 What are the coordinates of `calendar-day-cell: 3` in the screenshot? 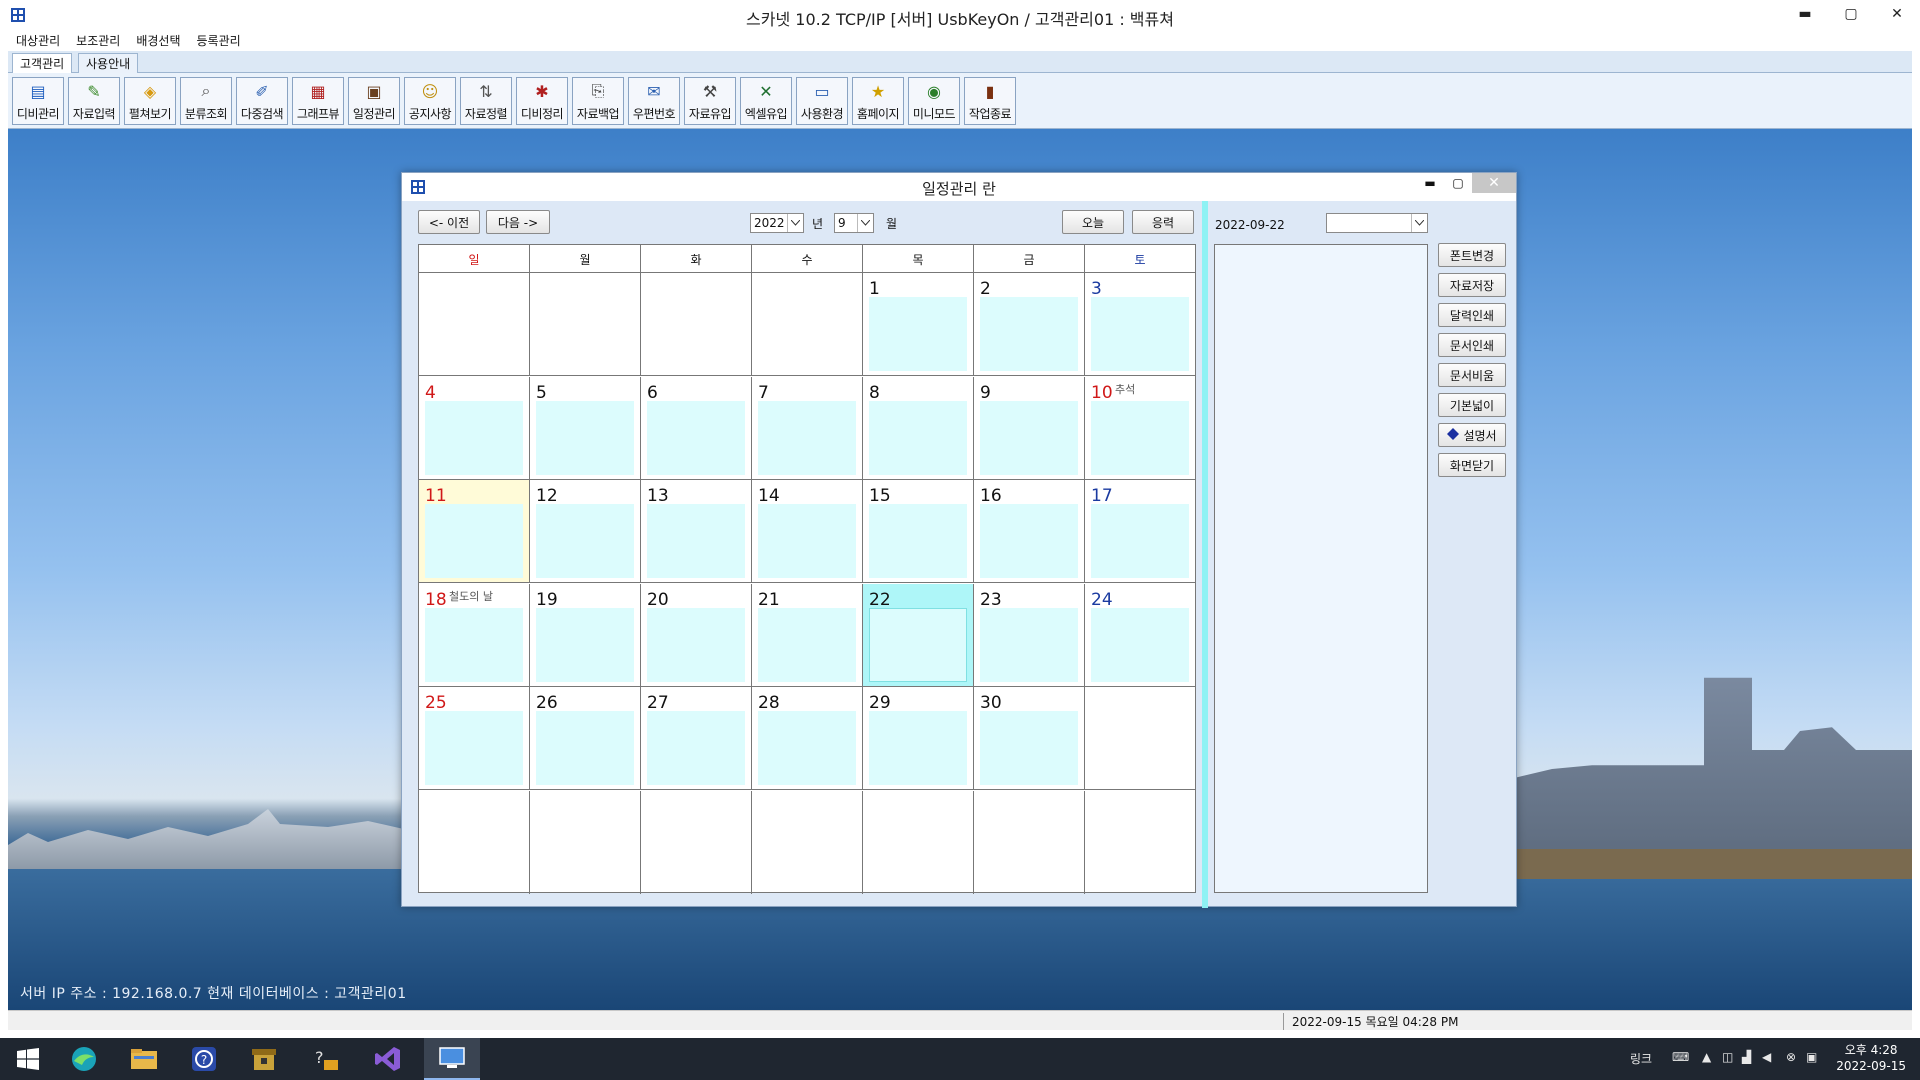 It's located at (1140, 324).